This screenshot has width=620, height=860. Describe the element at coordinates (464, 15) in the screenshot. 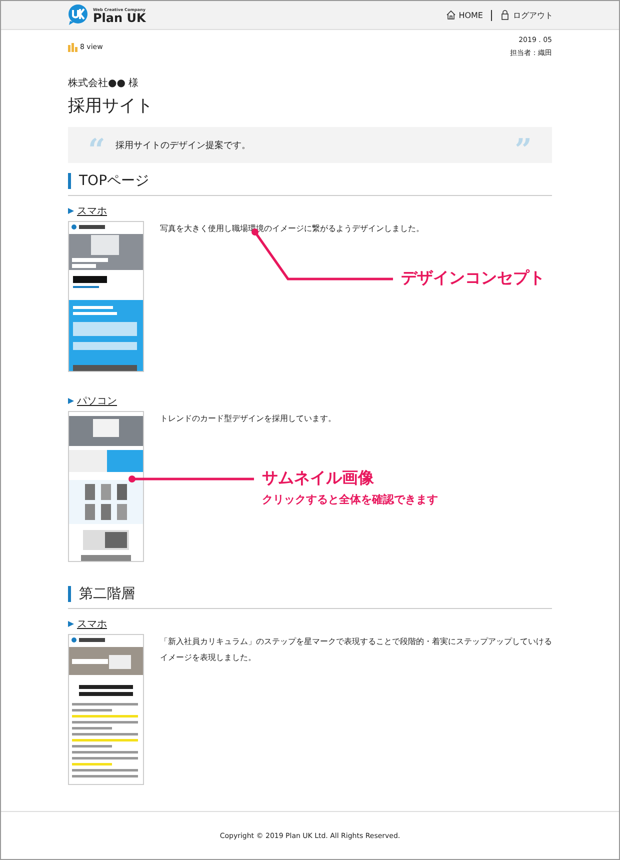

I see `home-link: HOME` at that location.